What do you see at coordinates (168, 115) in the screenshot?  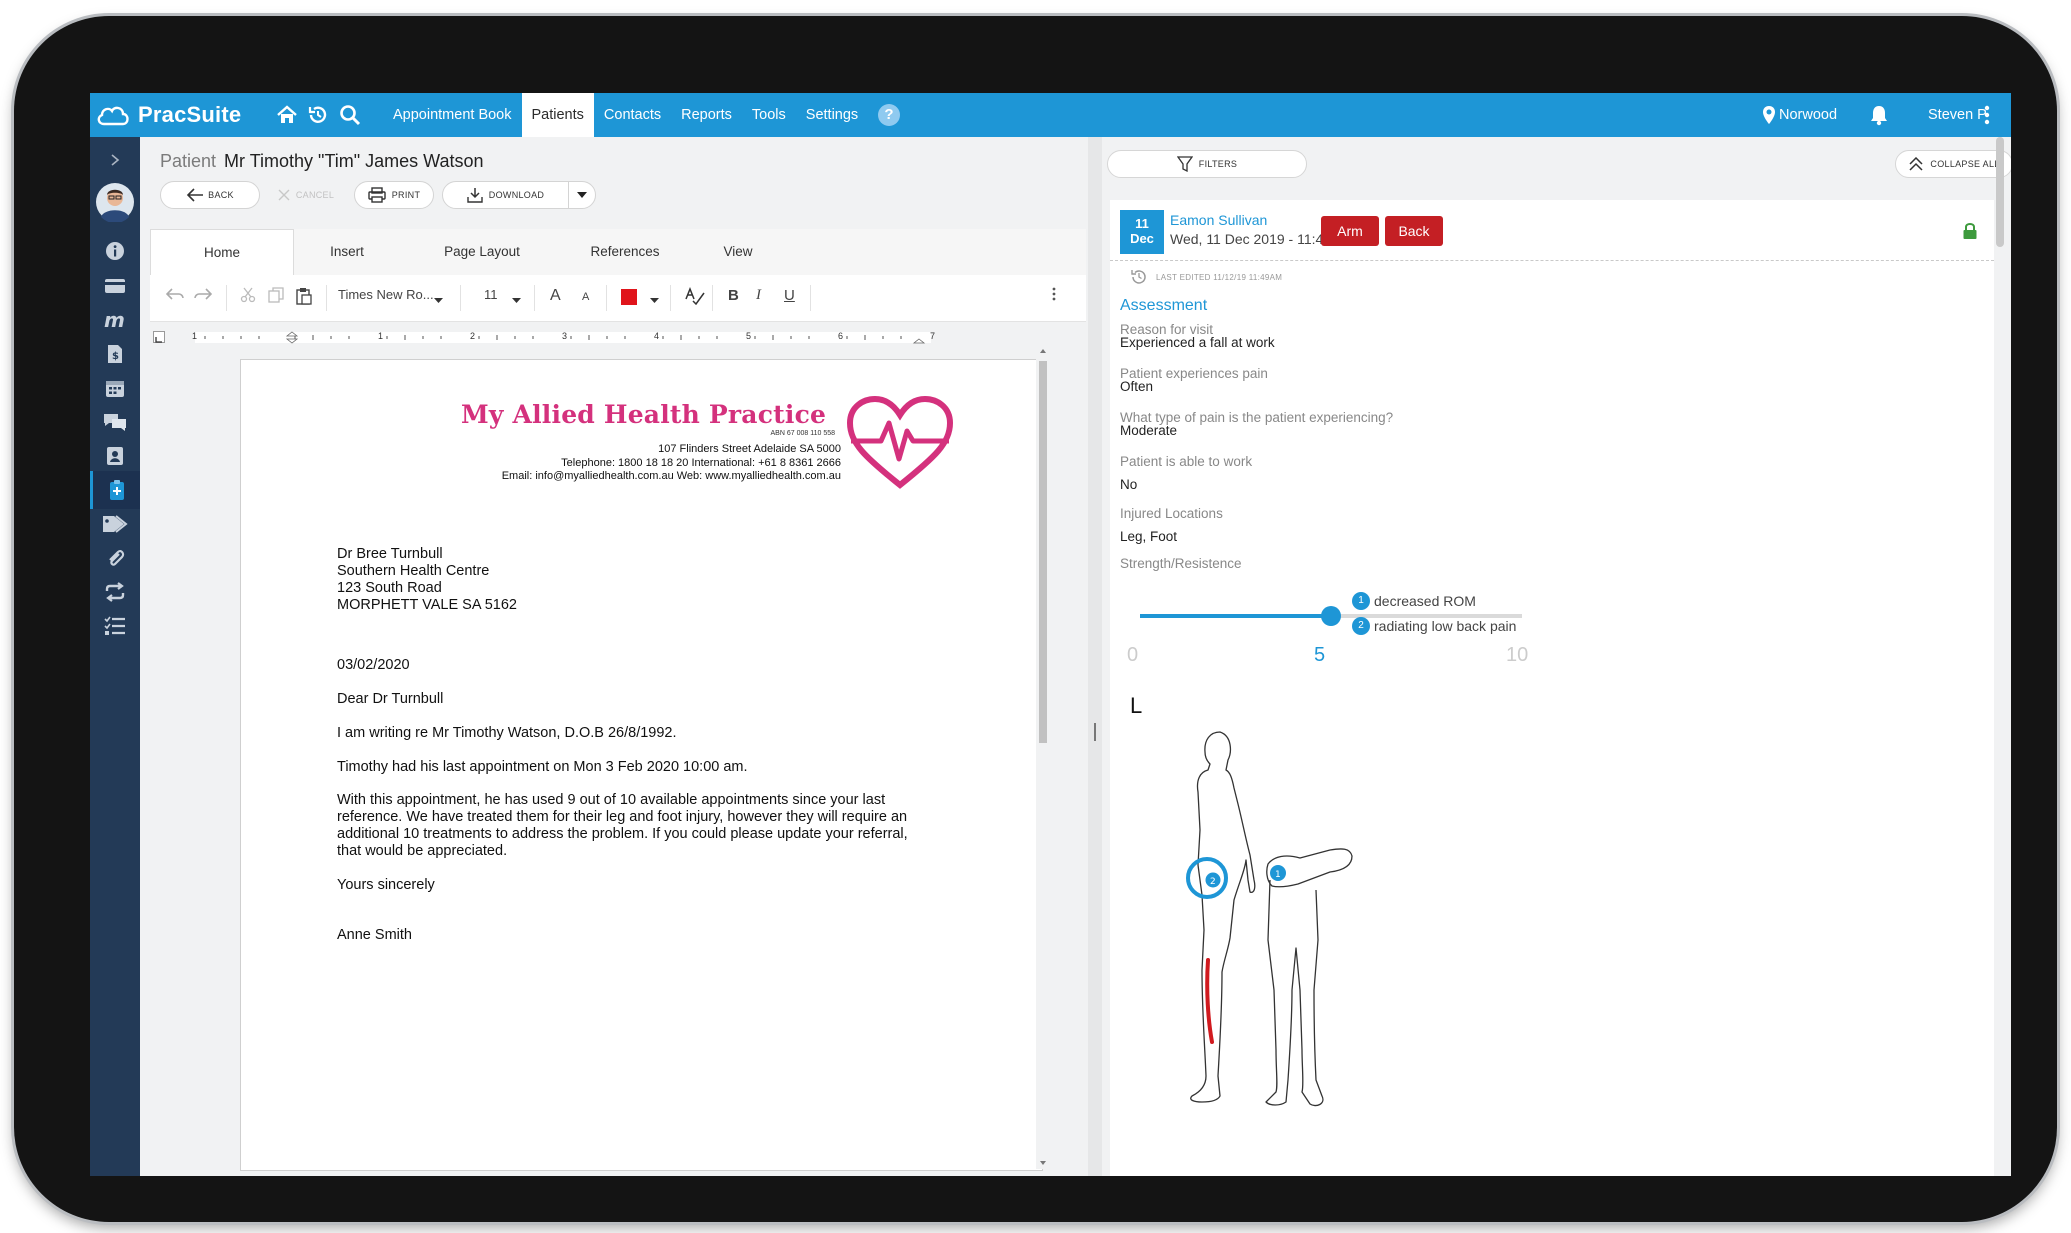 I see `app-logo: PracSuite` at bounding box center [168, 115].